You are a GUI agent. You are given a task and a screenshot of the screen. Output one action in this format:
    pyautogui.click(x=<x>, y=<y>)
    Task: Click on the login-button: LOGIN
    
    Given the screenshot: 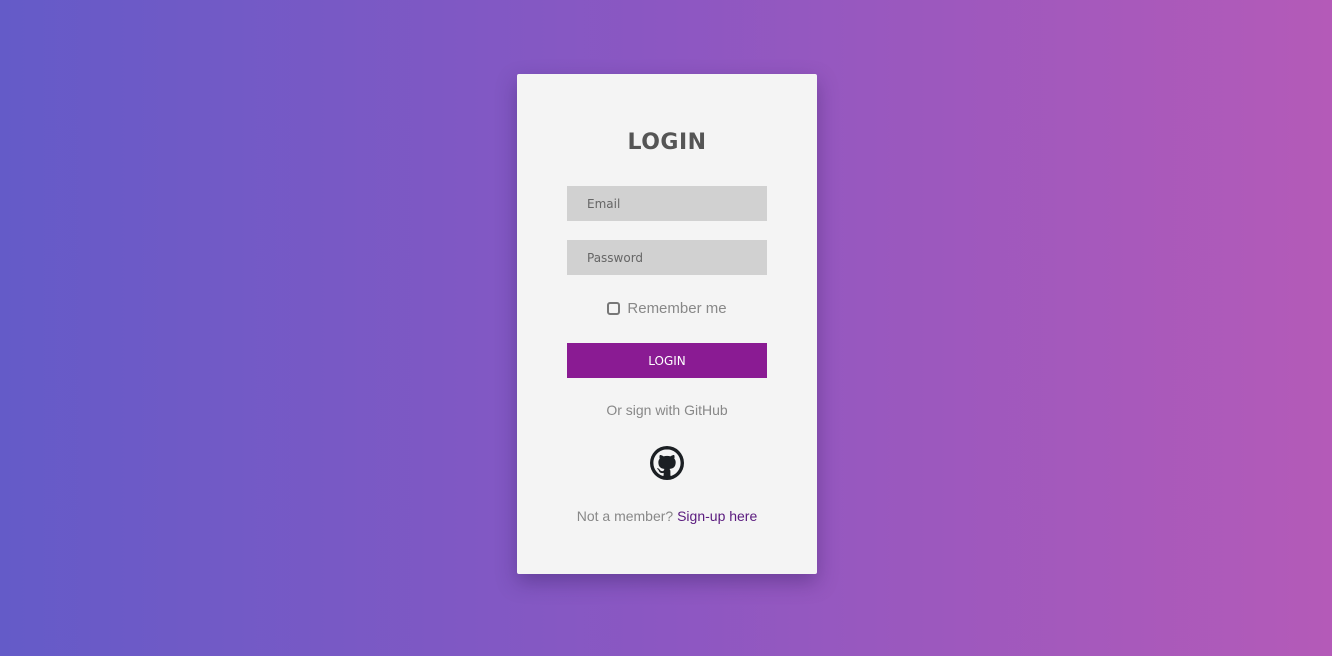 What is the action you would take?
    pyautogui.click(x=667, y=360)
    